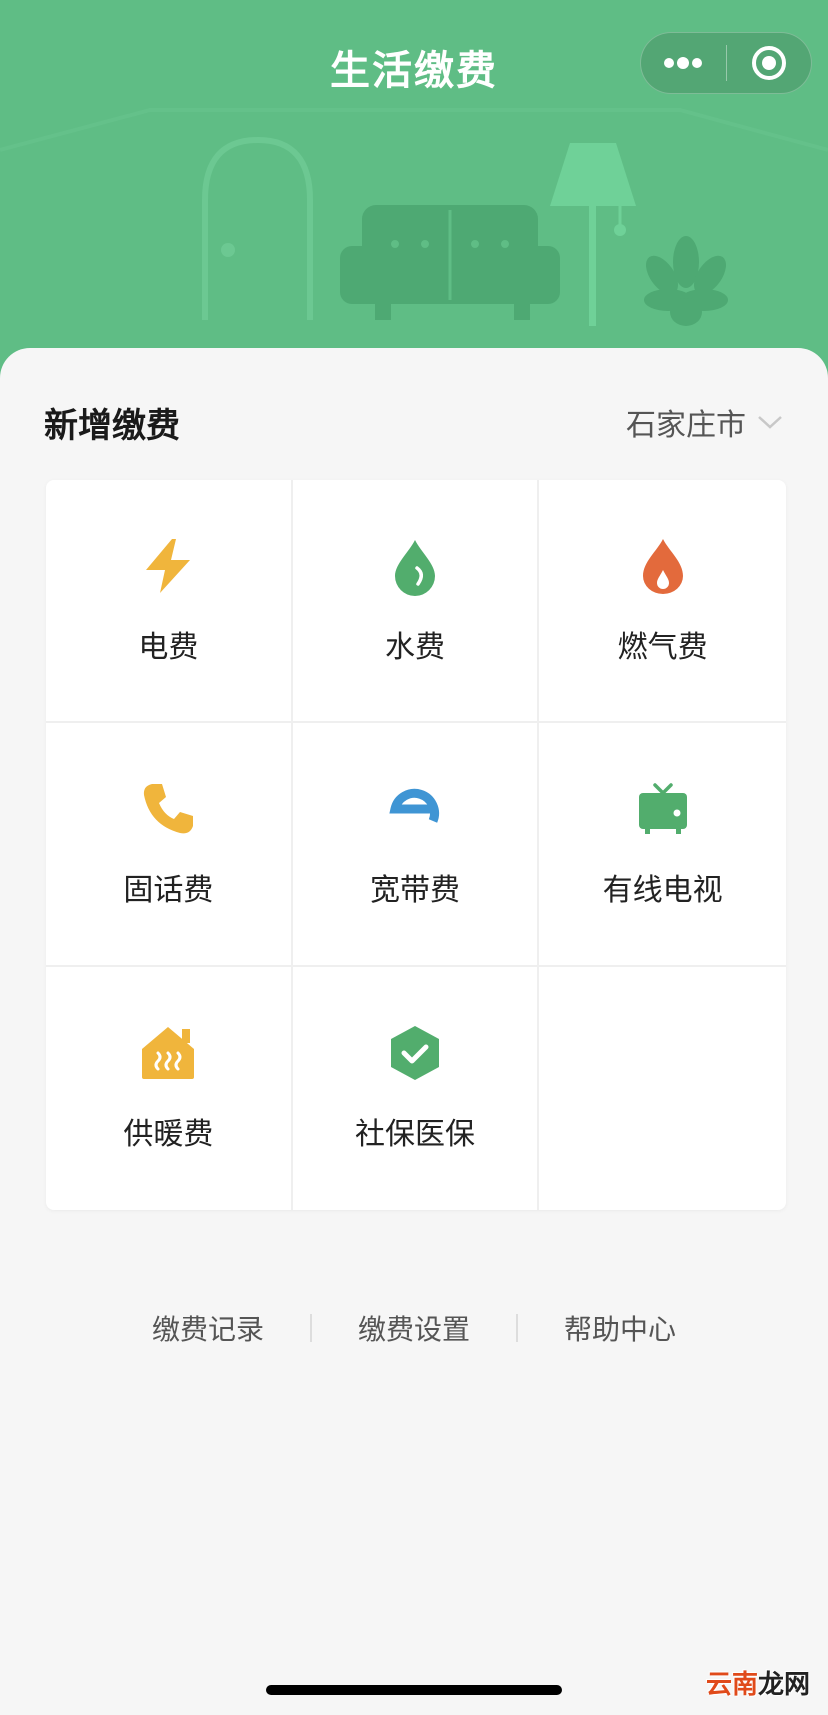  Describe the element at coordinates (686, 425) in the screenshot. I see `city-label: 石家庄市` at that location.